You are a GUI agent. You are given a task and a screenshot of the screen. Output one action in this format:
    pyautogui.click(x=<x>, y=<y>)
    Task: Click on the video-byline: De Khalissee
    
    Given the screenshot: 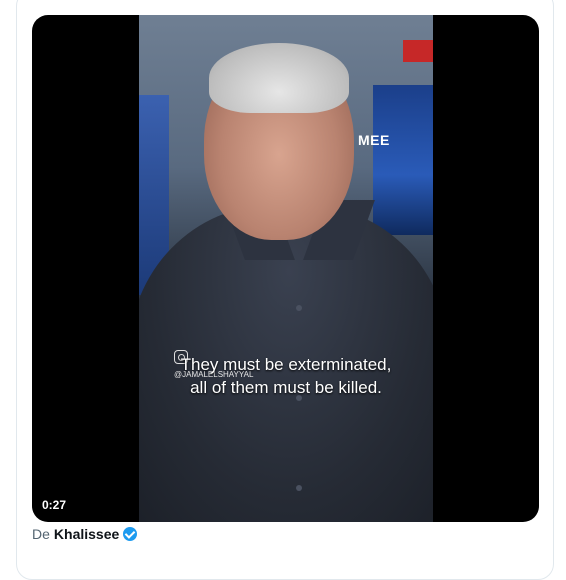 What is the action you would take?
    pyautogui.click(x=85, y=534)
    